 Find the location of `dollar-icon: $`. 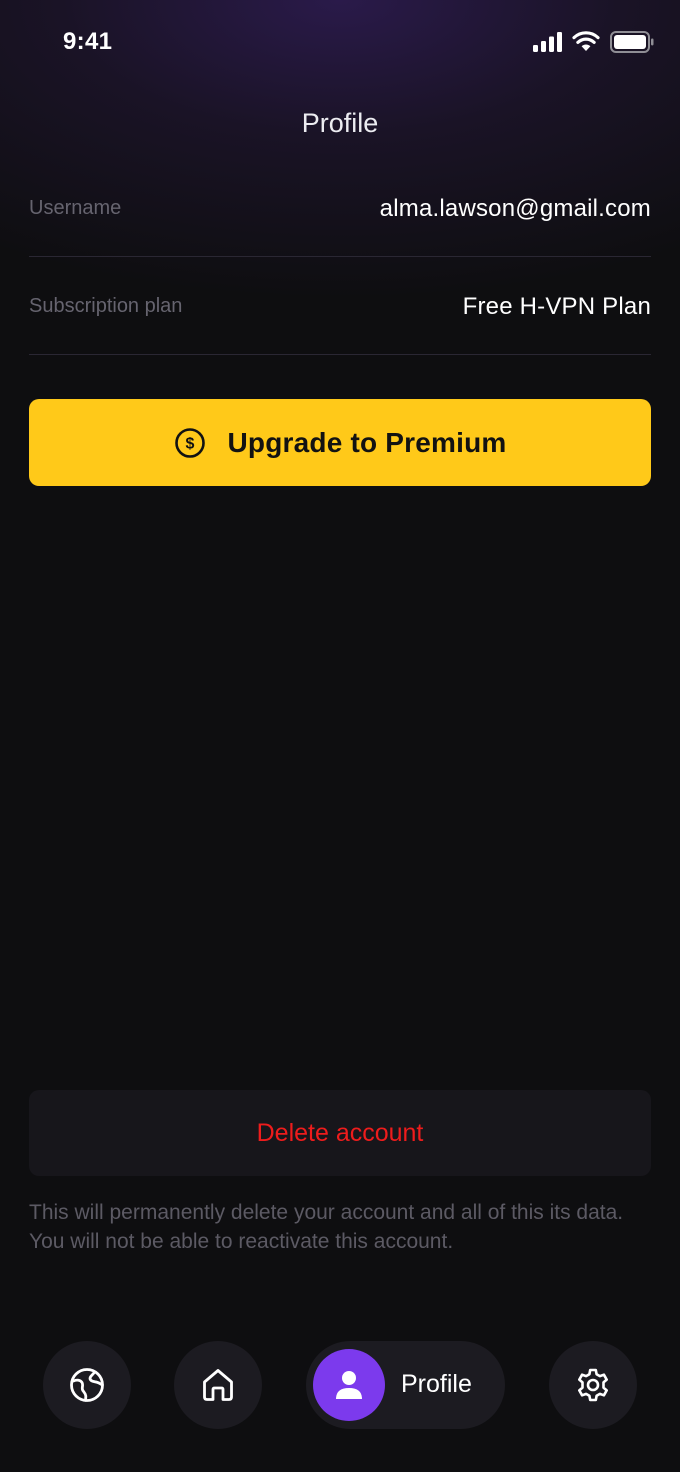

dollar-icon: $ is located at coordinates (189, 442).